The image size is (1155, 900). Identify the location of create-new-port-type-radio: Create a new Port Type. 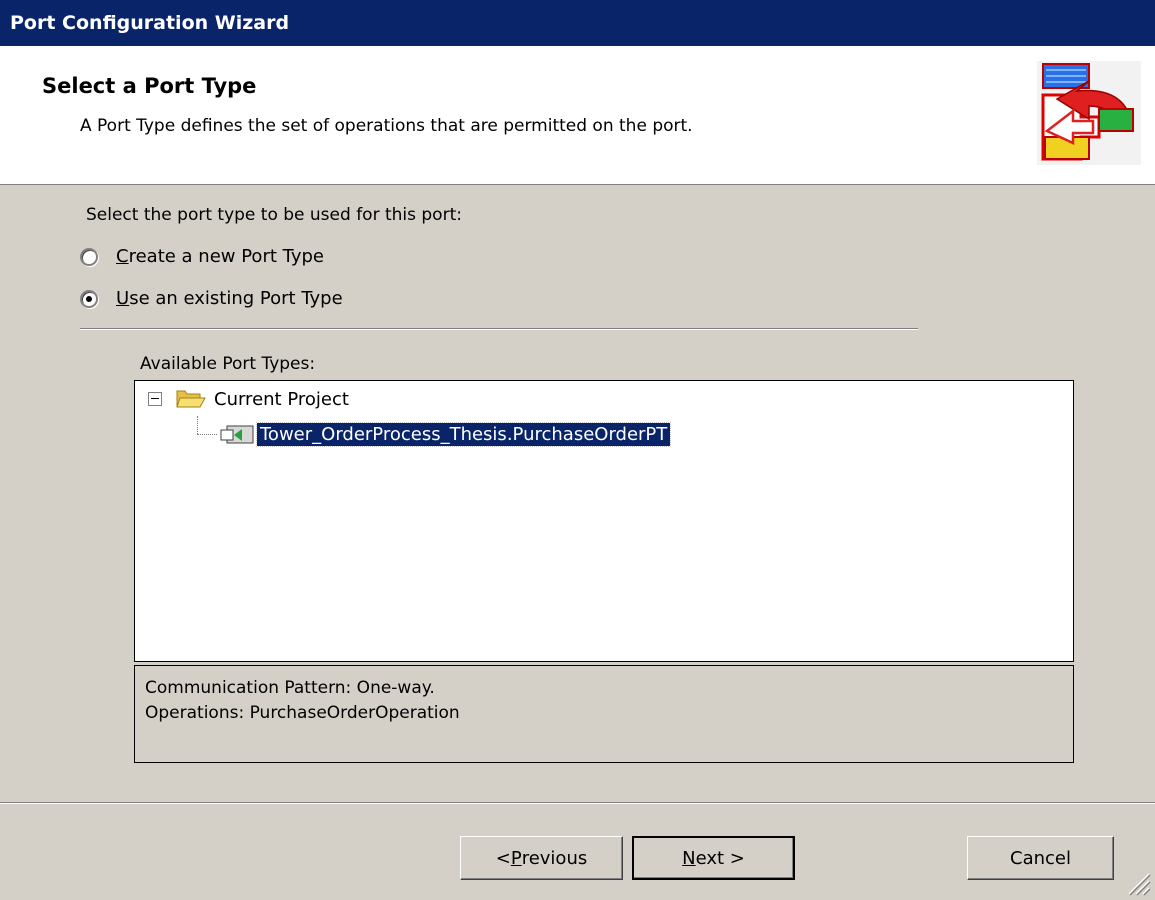
(202, 256).